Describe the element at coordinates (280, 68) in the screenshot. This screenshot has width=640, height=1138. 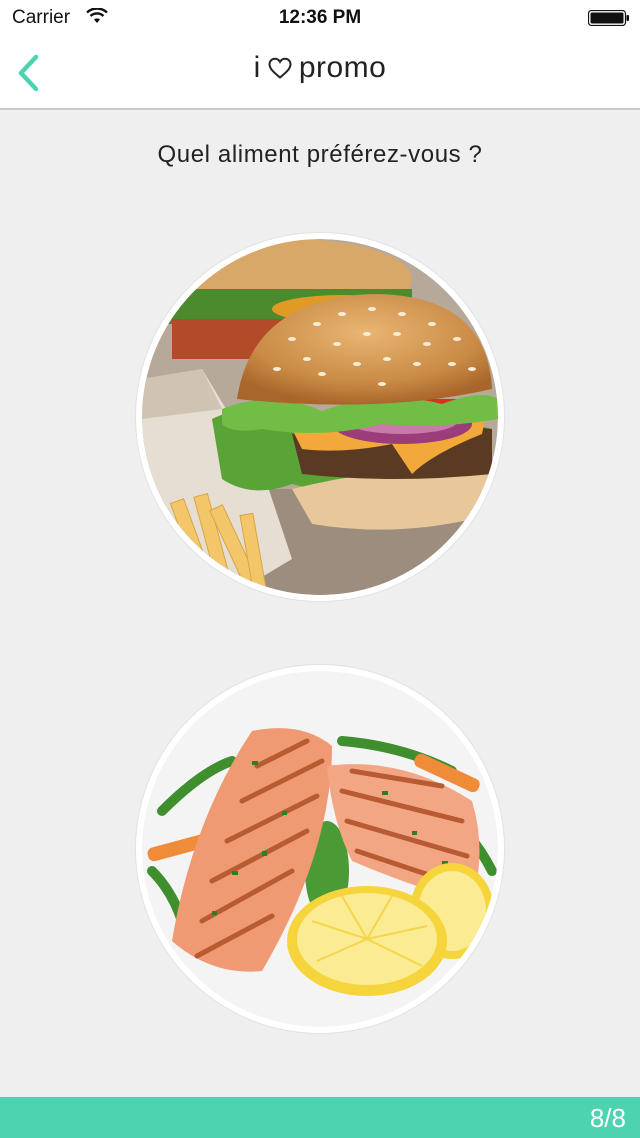
I see `heart-icon` at that location.